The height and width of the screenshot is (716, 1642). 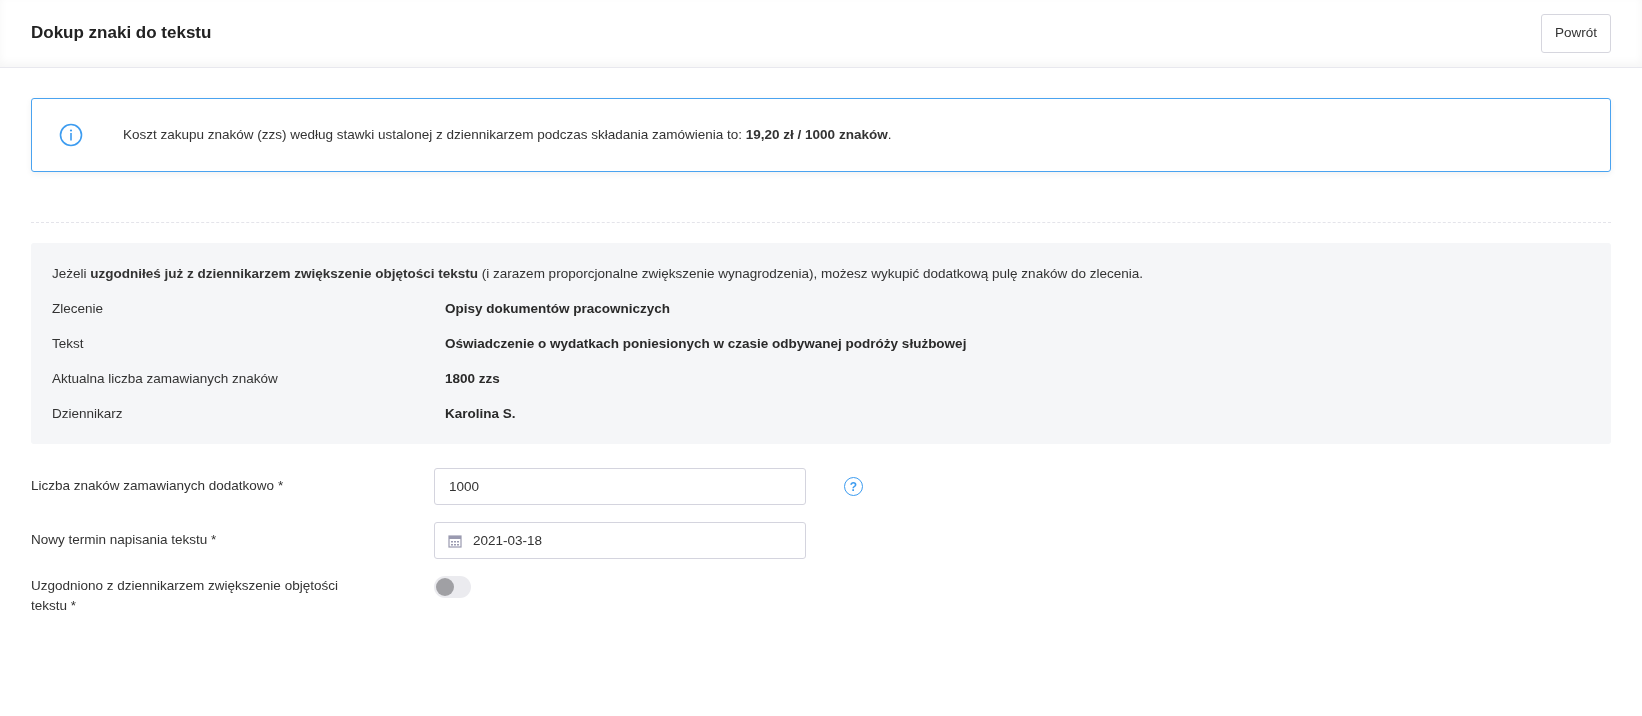 What do you see at coordinates (620, 540) in the screenshot?
I see `date-field: 2021-03-18` at bounding box center [620, 540].